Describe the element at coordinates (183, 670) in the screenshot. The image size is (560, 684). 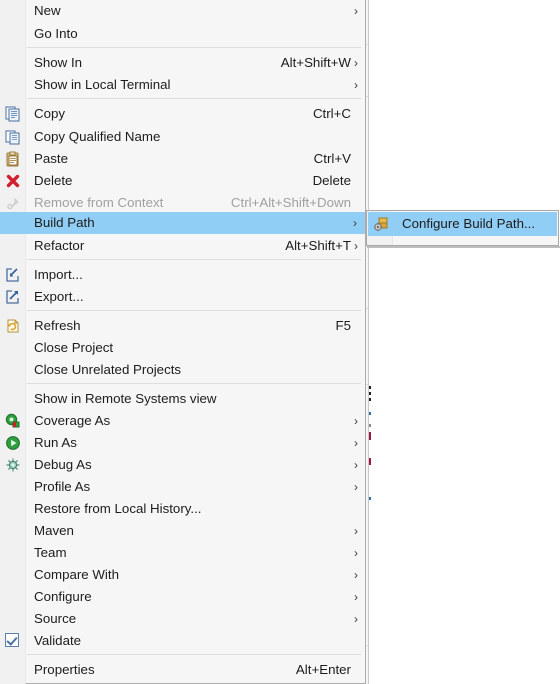
I see `menu-item-properties: Properties Alt+Enter` at that location.